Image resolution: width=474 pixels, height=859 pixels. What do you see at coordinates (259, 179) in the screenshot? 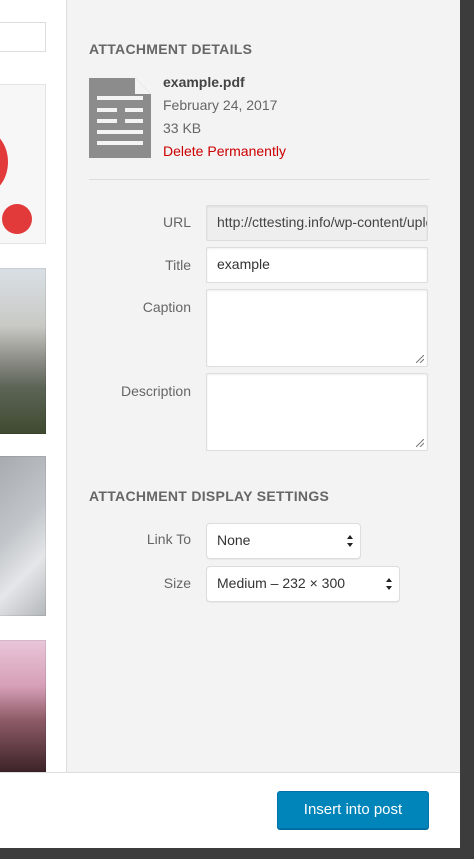
I see `divider` at bounding box center [259, 179].